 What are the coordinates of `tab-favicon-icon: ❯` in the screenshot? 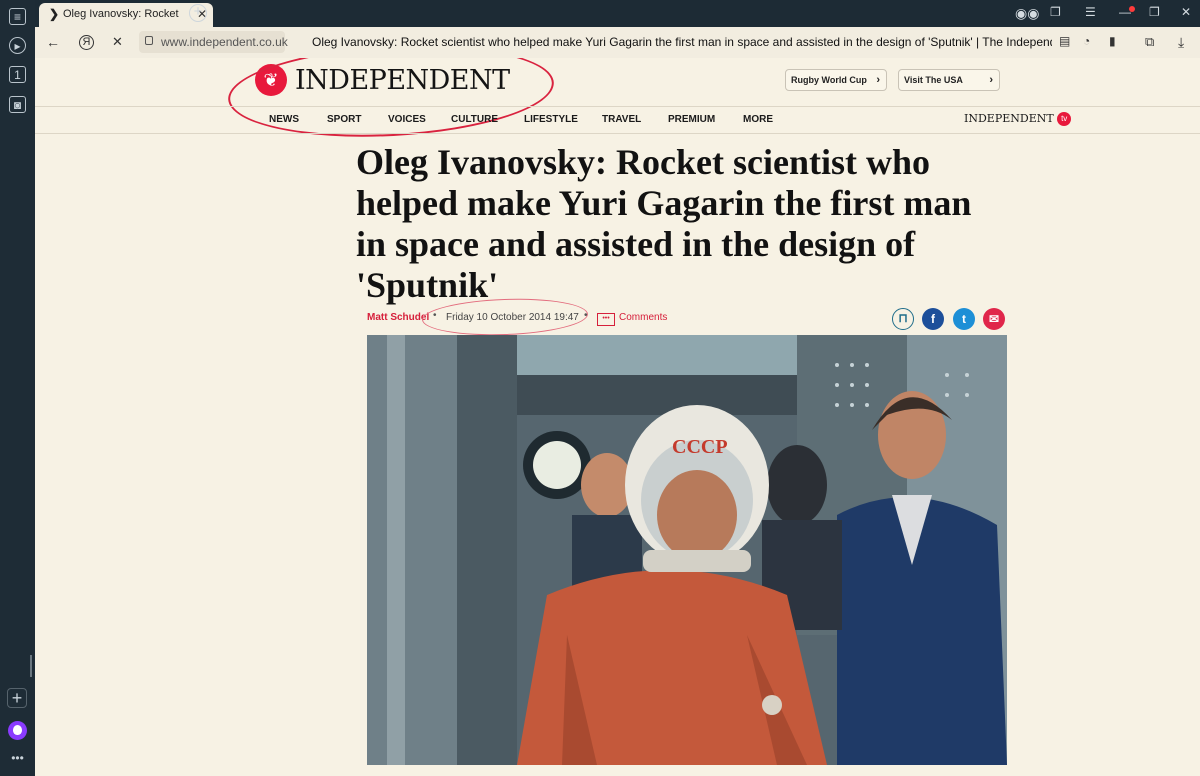 It's located at (54, 14).